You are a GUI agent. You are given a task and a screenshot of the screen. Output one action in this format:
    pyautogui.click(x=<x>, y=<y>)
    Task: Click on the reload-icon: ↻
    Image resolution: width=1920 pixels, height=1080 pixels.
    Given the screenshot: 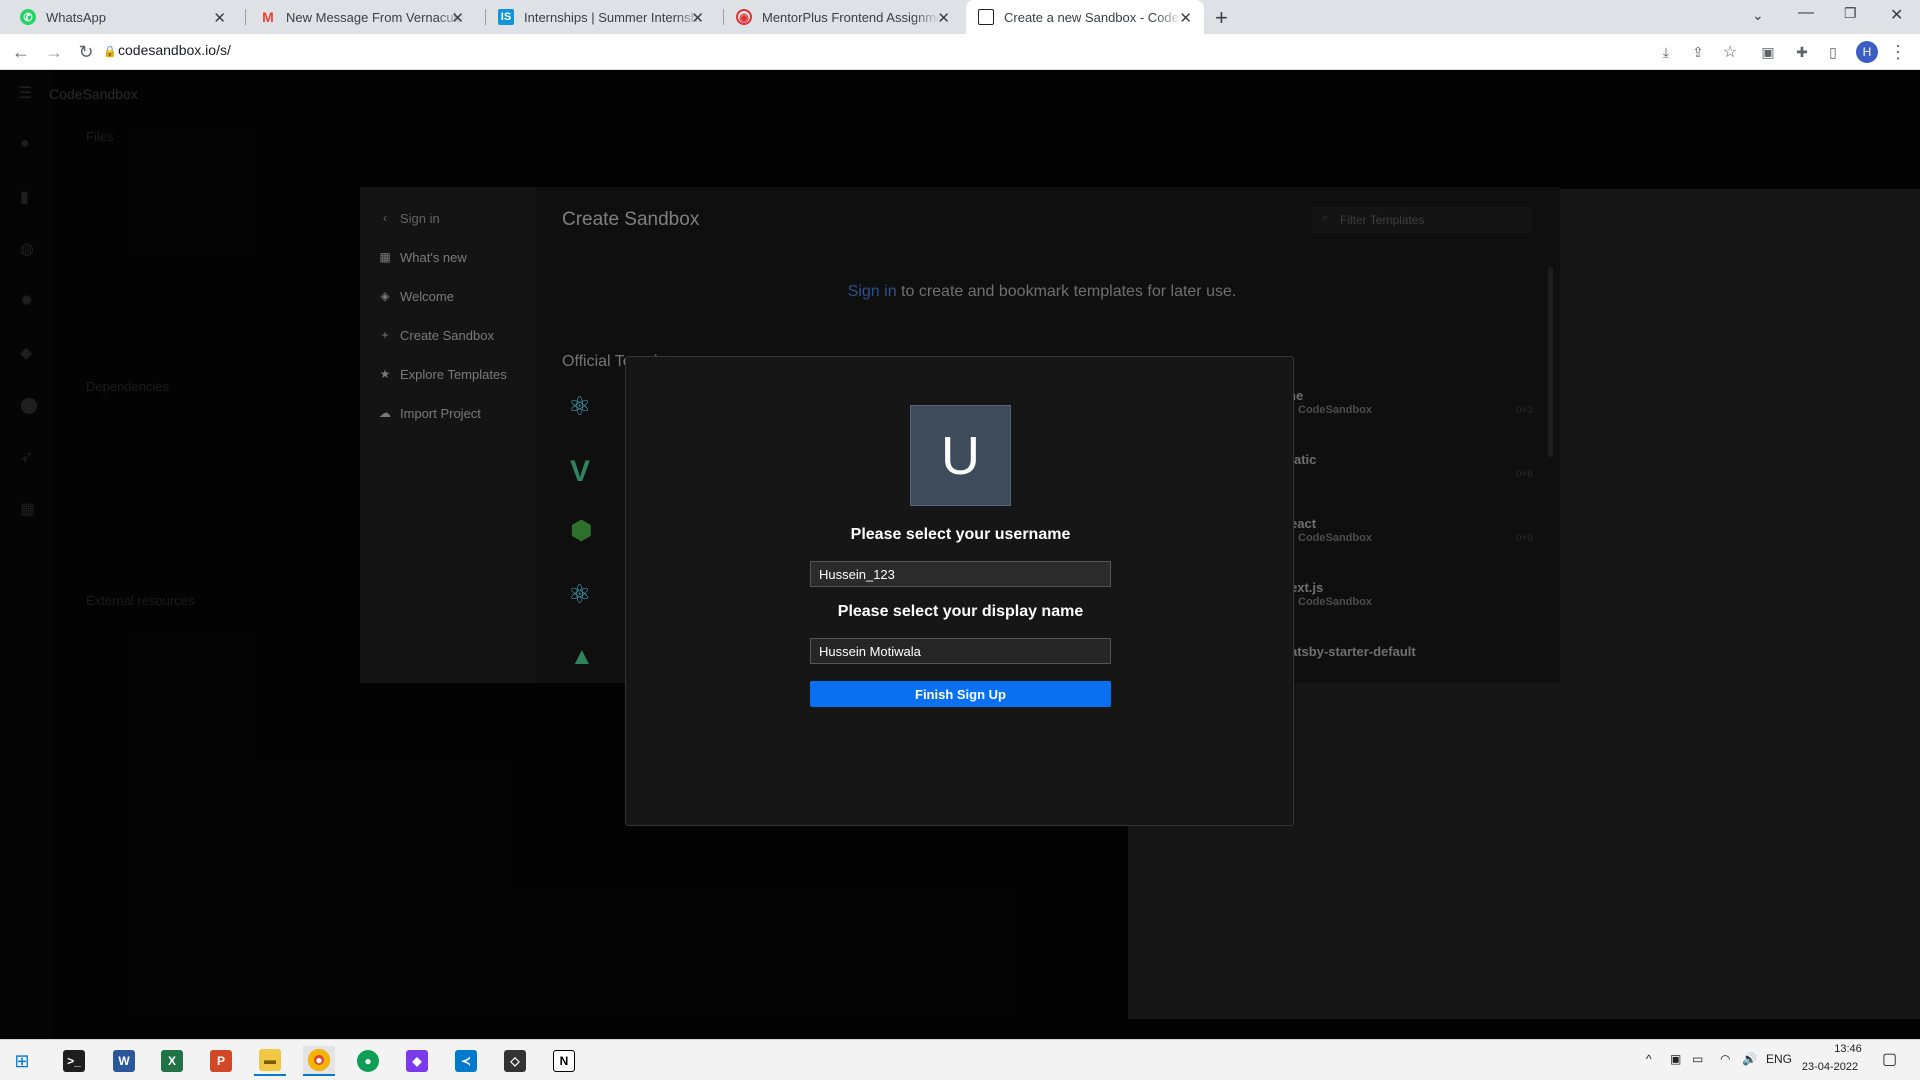 What is the action you would take?
    pyautogui.click(x=86, y=52)
    